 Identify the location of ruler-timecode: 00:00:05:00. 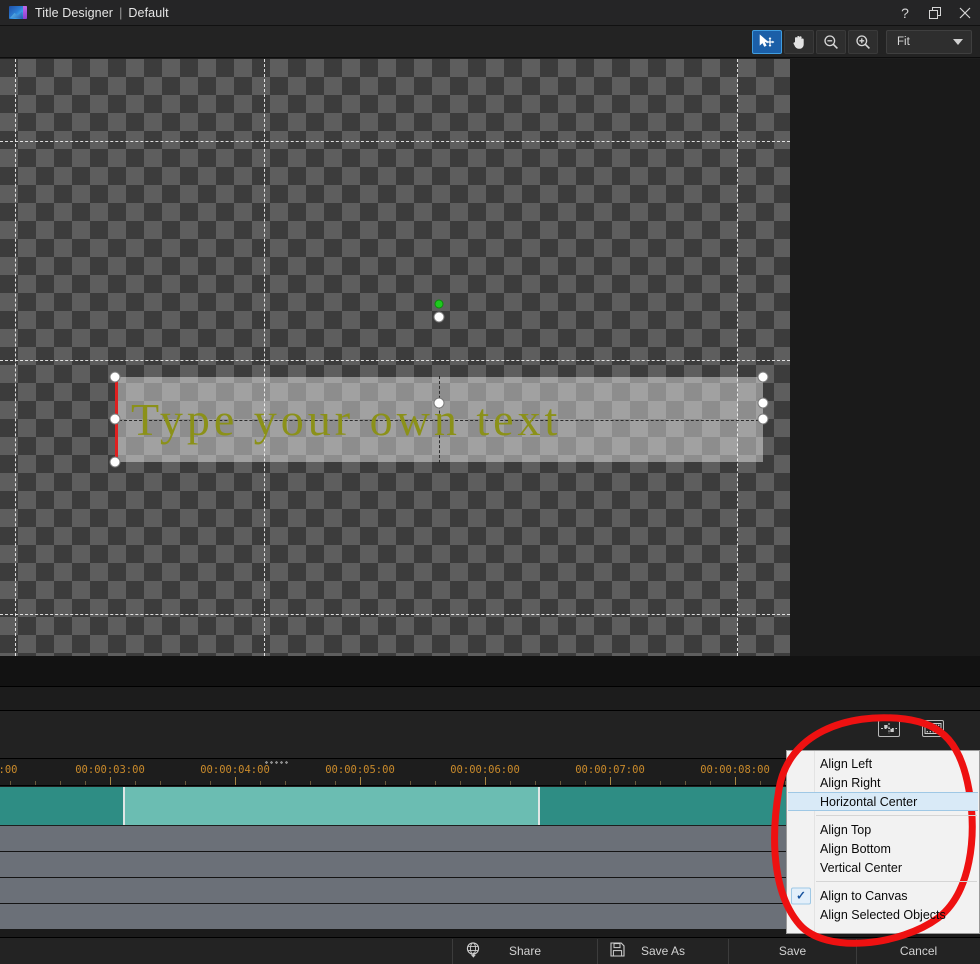
(360, 770).